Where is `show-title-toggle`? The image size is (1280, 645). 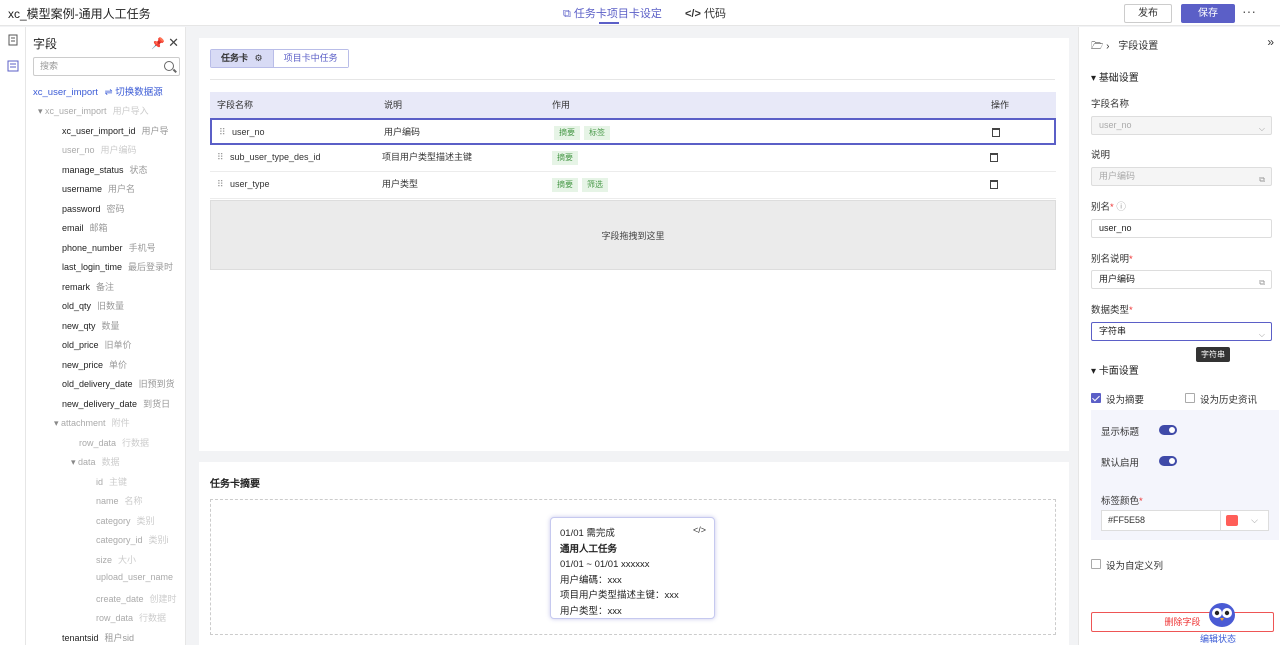
show-title-toggle is located at coordinates (1168, 430).